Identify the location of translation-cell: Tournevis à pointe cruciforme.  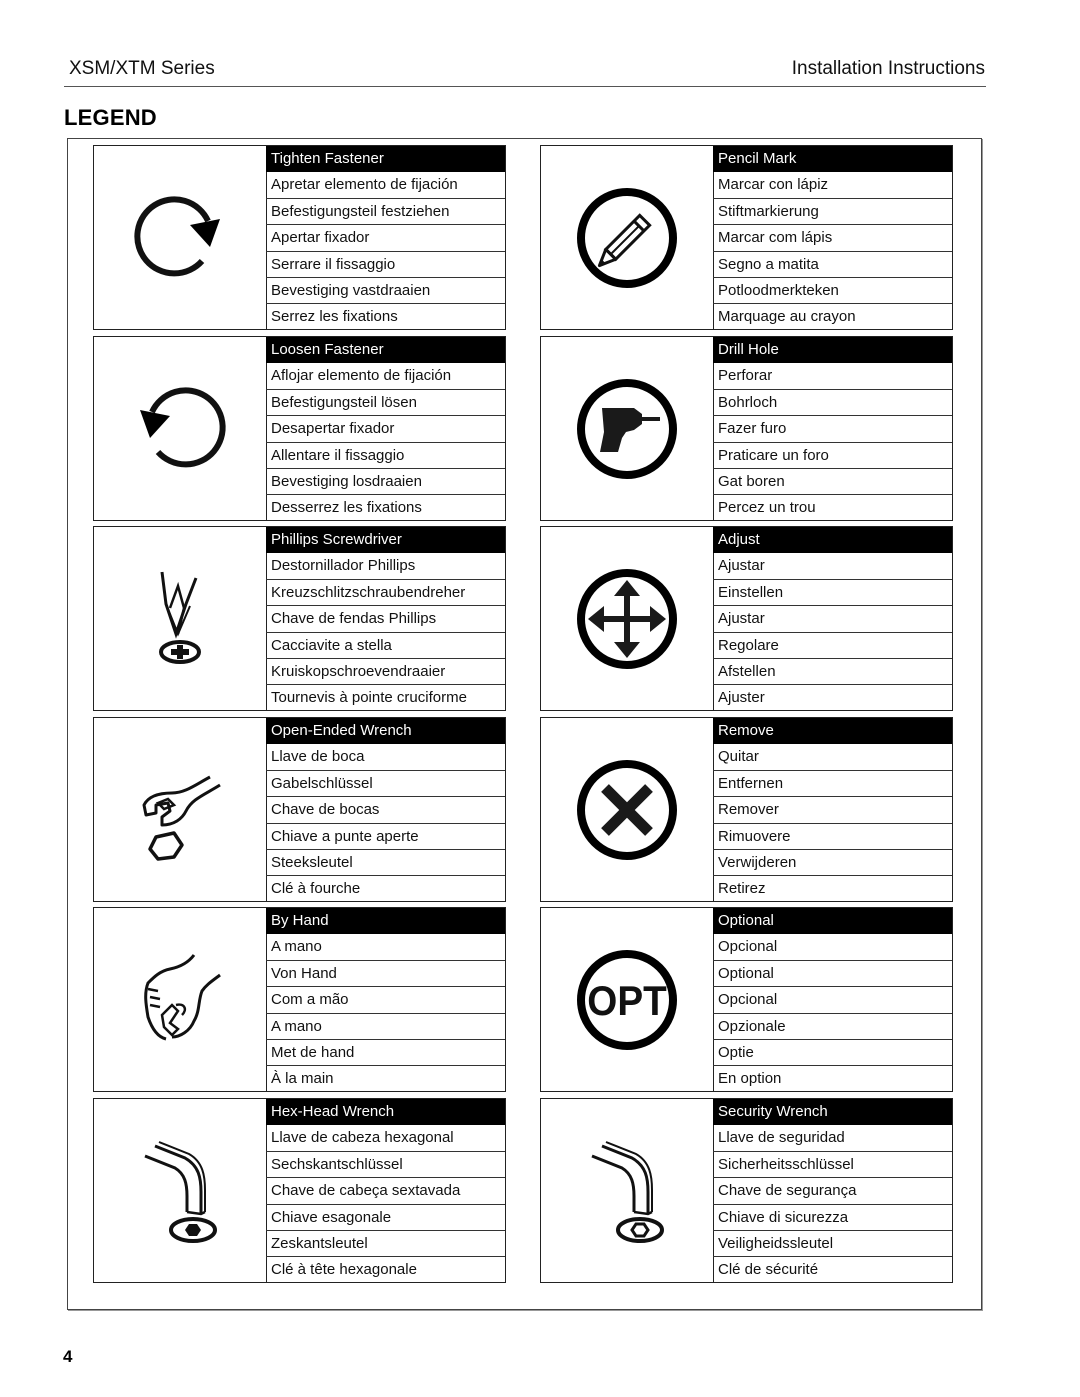
(369, 698).